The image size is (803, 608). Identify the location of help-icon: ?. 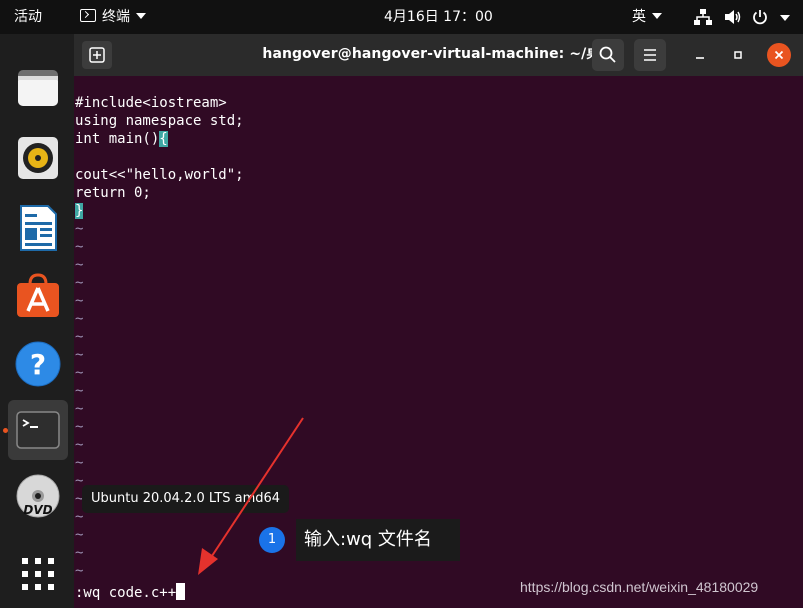
(38, 364).